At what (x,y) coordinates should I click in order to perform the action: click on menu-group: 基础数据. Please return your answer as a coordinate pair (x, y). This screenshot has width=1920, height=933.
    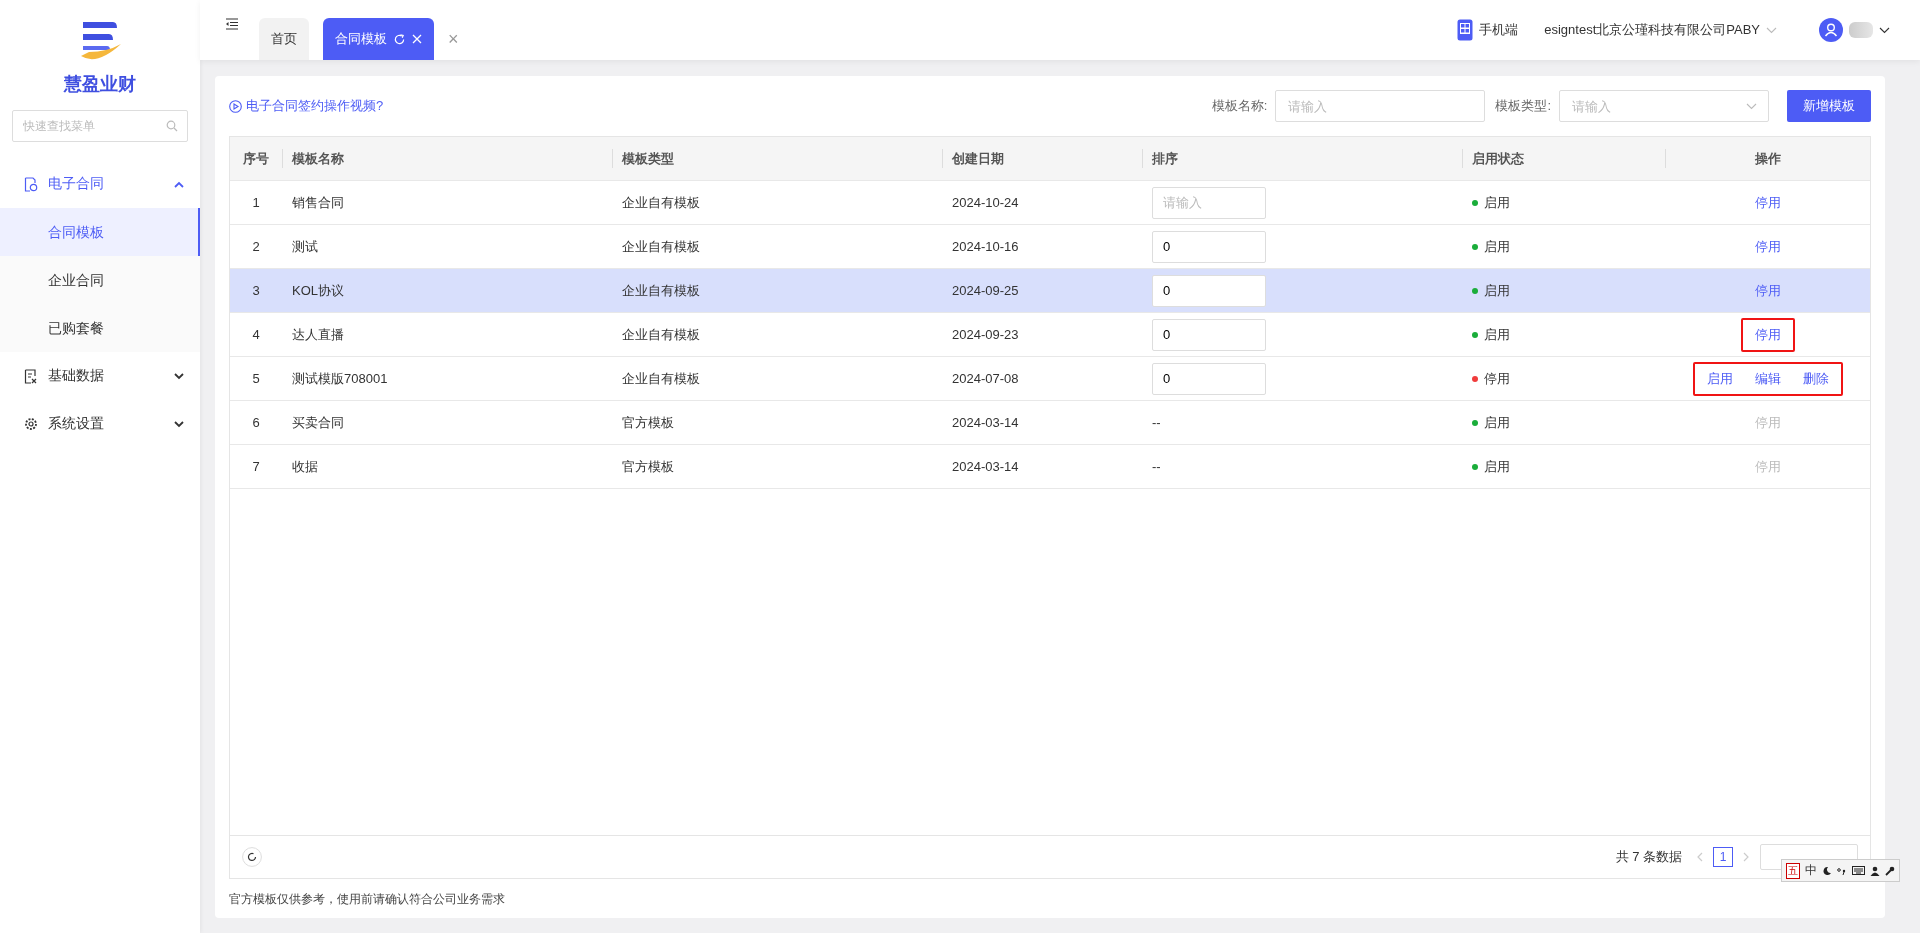
    Looking at the image, I should click on (100, 376).